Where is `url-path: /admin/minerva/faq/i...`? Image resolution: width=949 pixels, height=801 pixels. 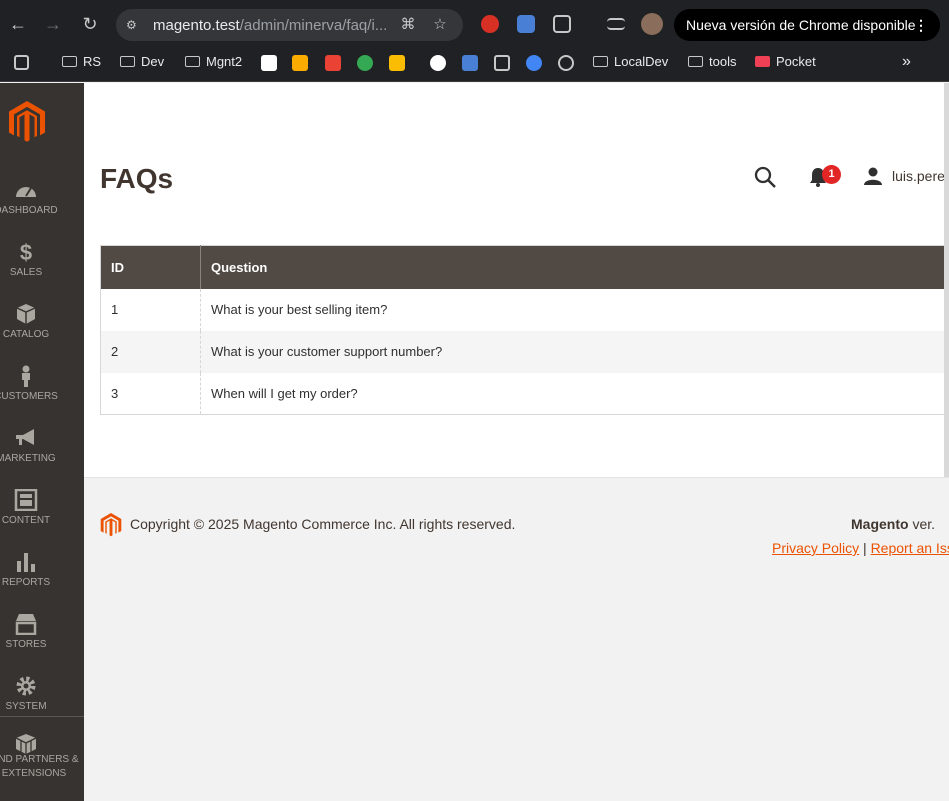 url-path: /admin/minerva/faq/i... is located at coordinates (313, 25).